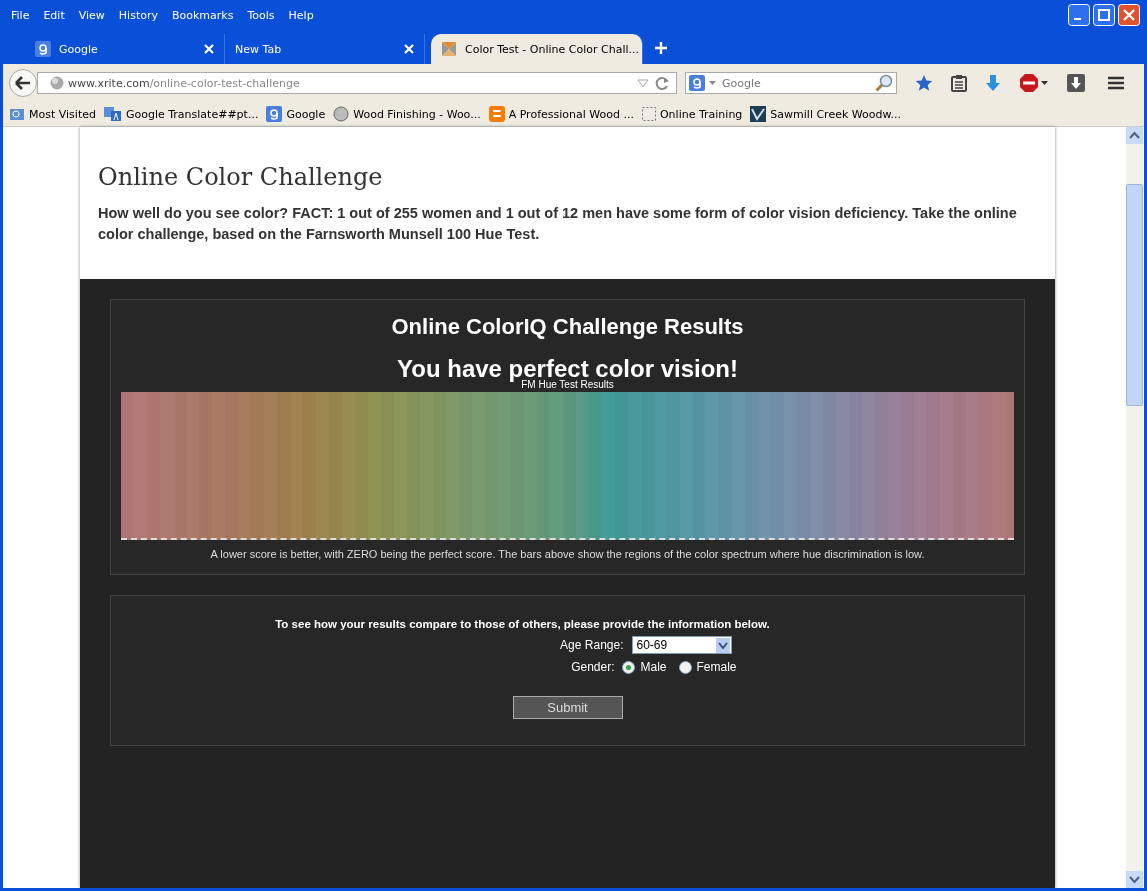 This screenshot has width=1147, height=891. What do you see at coordinates (496, 114) in the screenshot?
I see `blogger-icon` at bounding box center [496, 114].